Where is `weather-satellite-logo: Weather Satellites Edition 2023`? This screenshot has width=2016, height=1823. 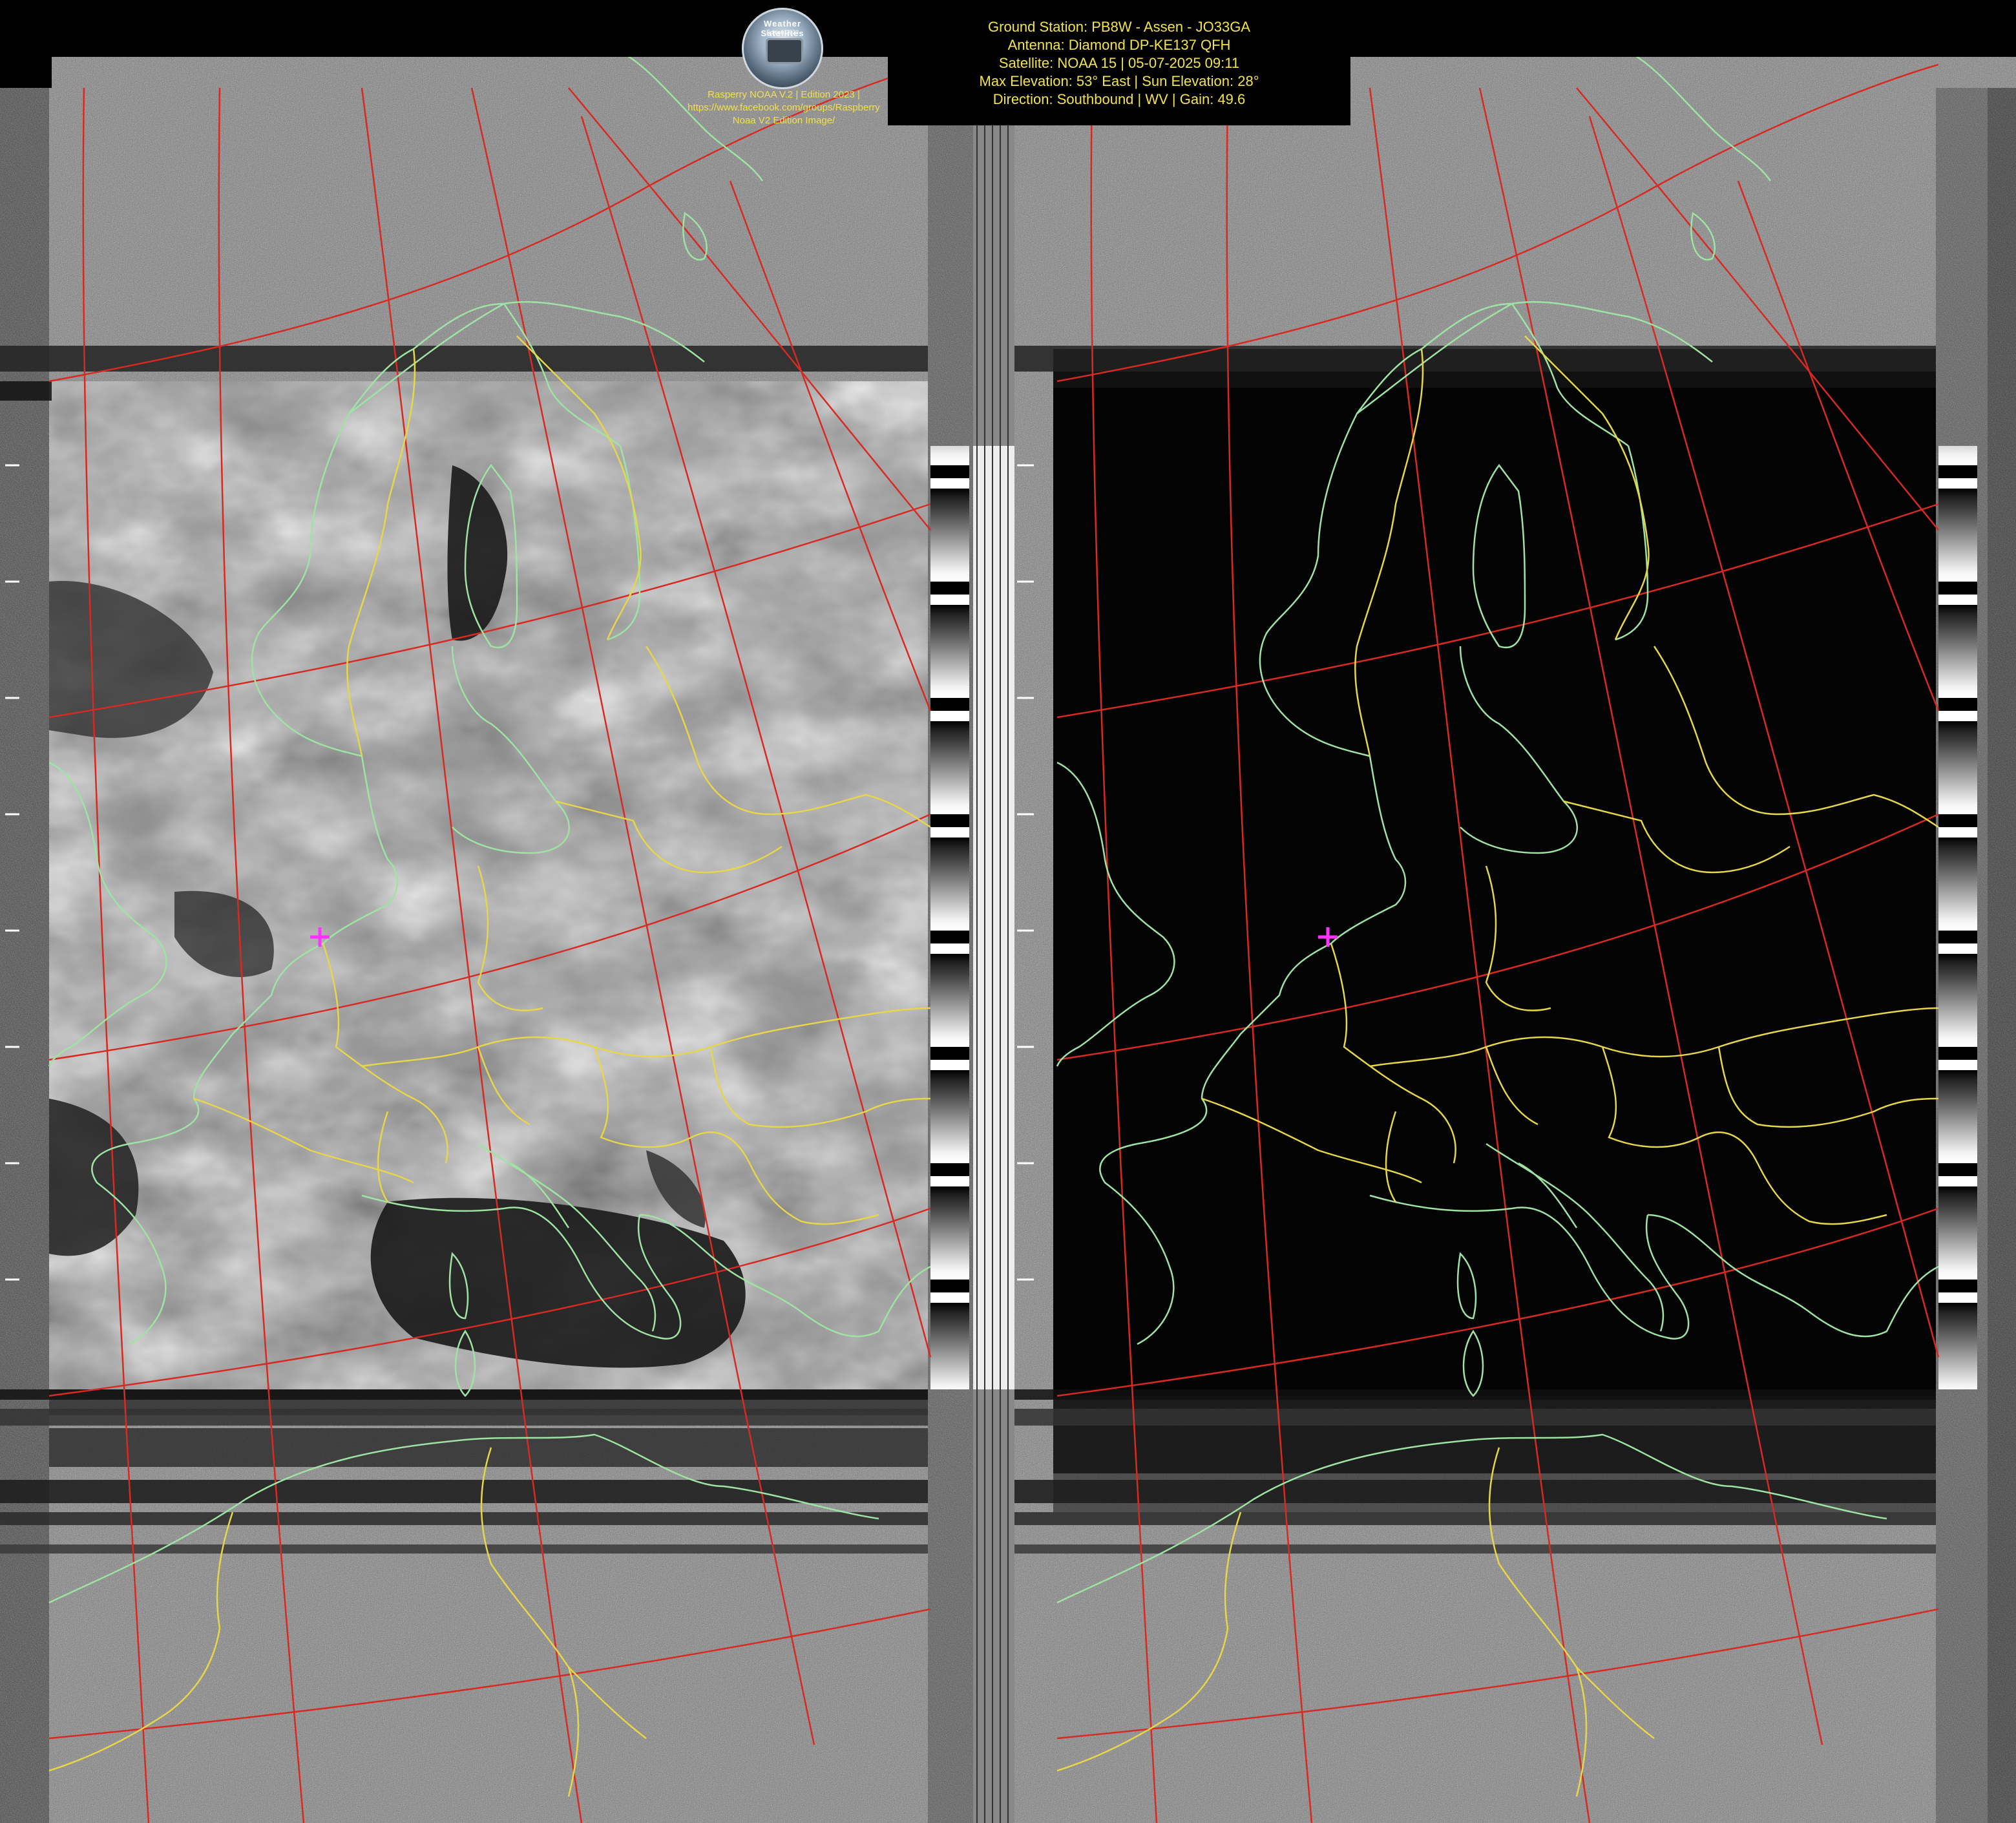 weather-satellite-logo: Weather Satellites Edition 2023 is located at coordinates (783, 48).